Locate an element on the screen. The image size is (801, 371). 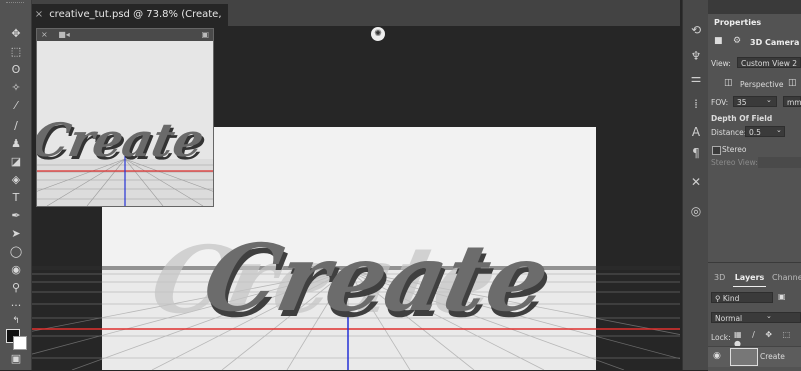
pen-tool-icon: ✒ is located at coordinates (16, 216).